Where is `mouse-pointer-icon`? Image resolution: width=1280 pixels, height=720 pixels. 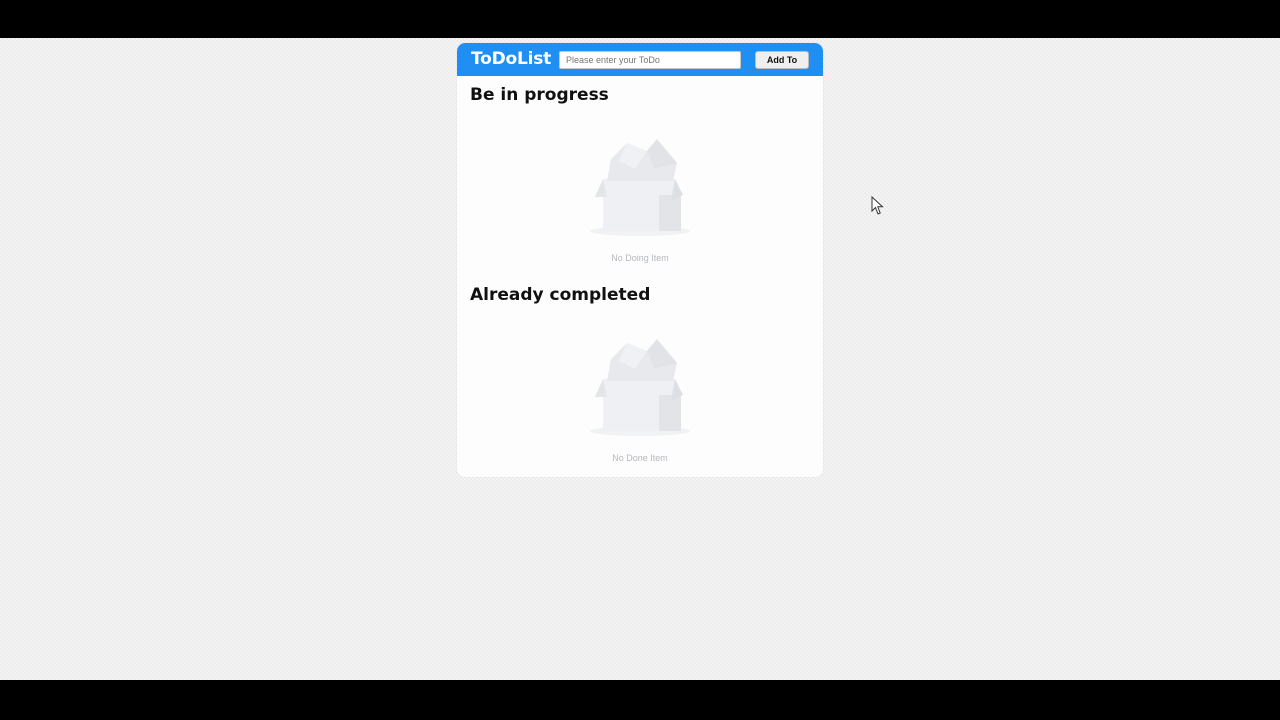
mouse-pointer-icon is located at coordinates (878, 208).